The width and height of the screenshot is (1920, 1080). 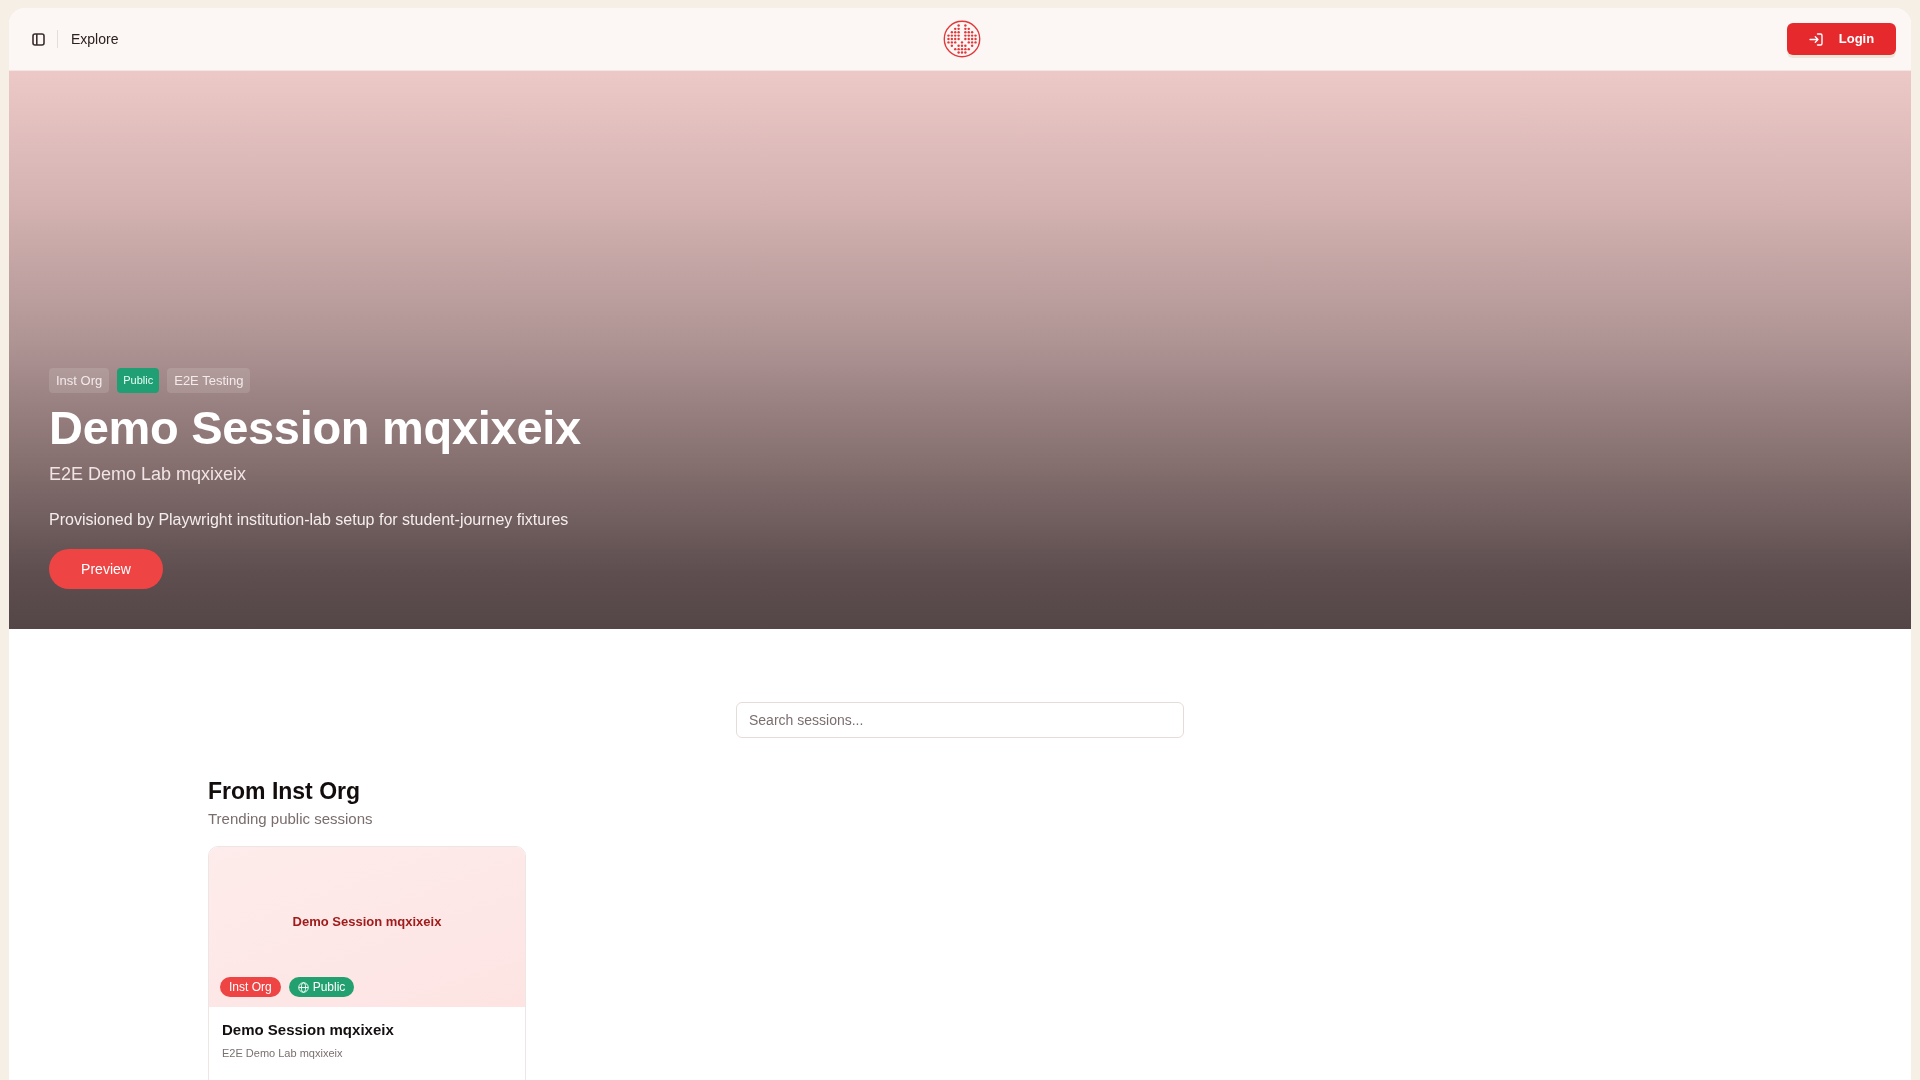 I want to click on sidebar-icon, so click(x=38, y=39).